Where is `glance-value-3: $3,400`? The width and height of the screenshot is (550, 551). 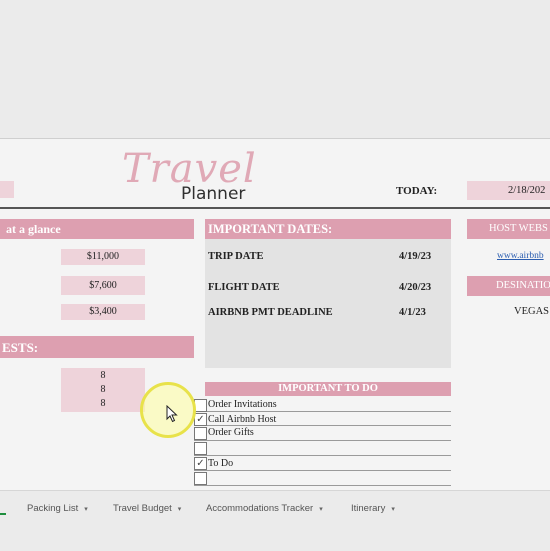
glance-value-3: $3,400 is located at coordinates (103, 311).